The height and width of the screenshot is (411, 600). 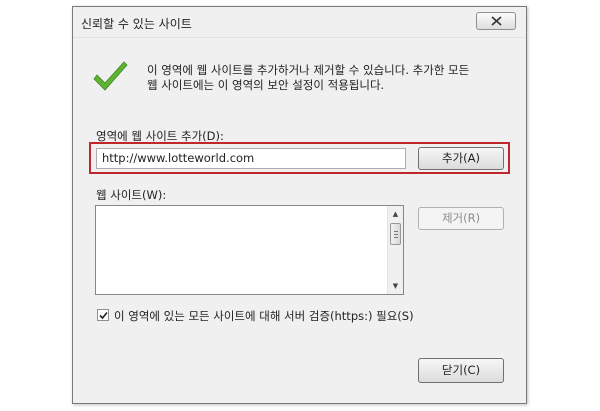 What do you see at coordinates (251, 158) in the screenshot?
I see `website-url-input: http://www.lotteworld.com` at bounding box center [251, 158].